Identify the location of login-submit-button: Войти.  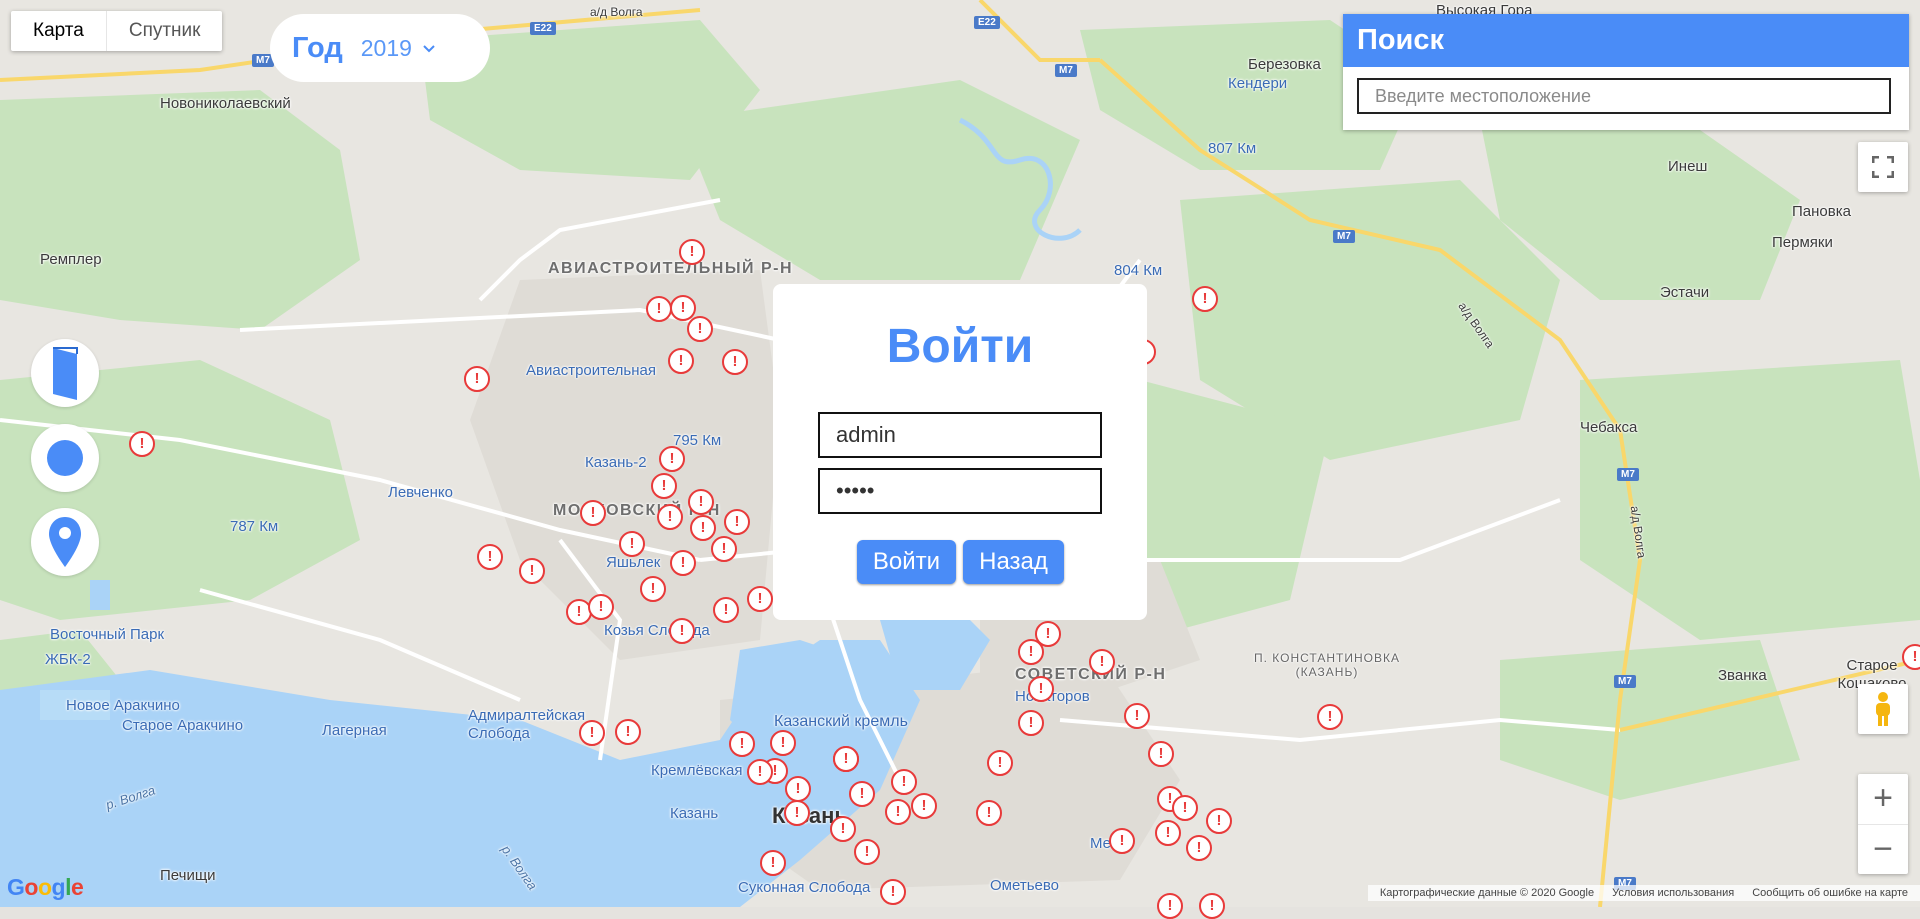
(906, 562).